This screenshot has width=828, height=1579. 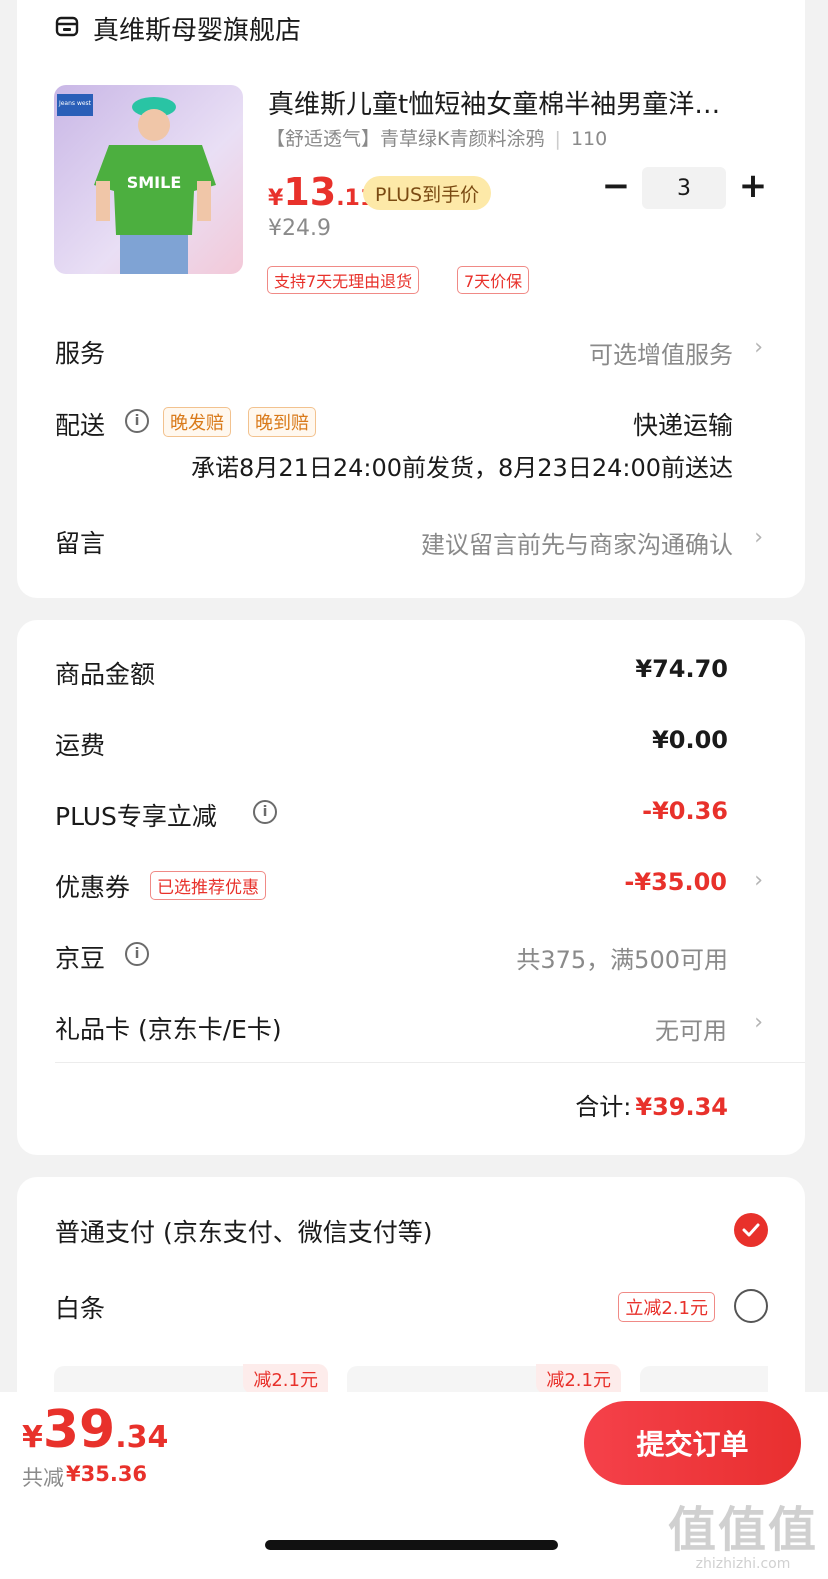 I want to click on return-policy-tag: 支持7天无理由退货, so click(x=343, y=280).